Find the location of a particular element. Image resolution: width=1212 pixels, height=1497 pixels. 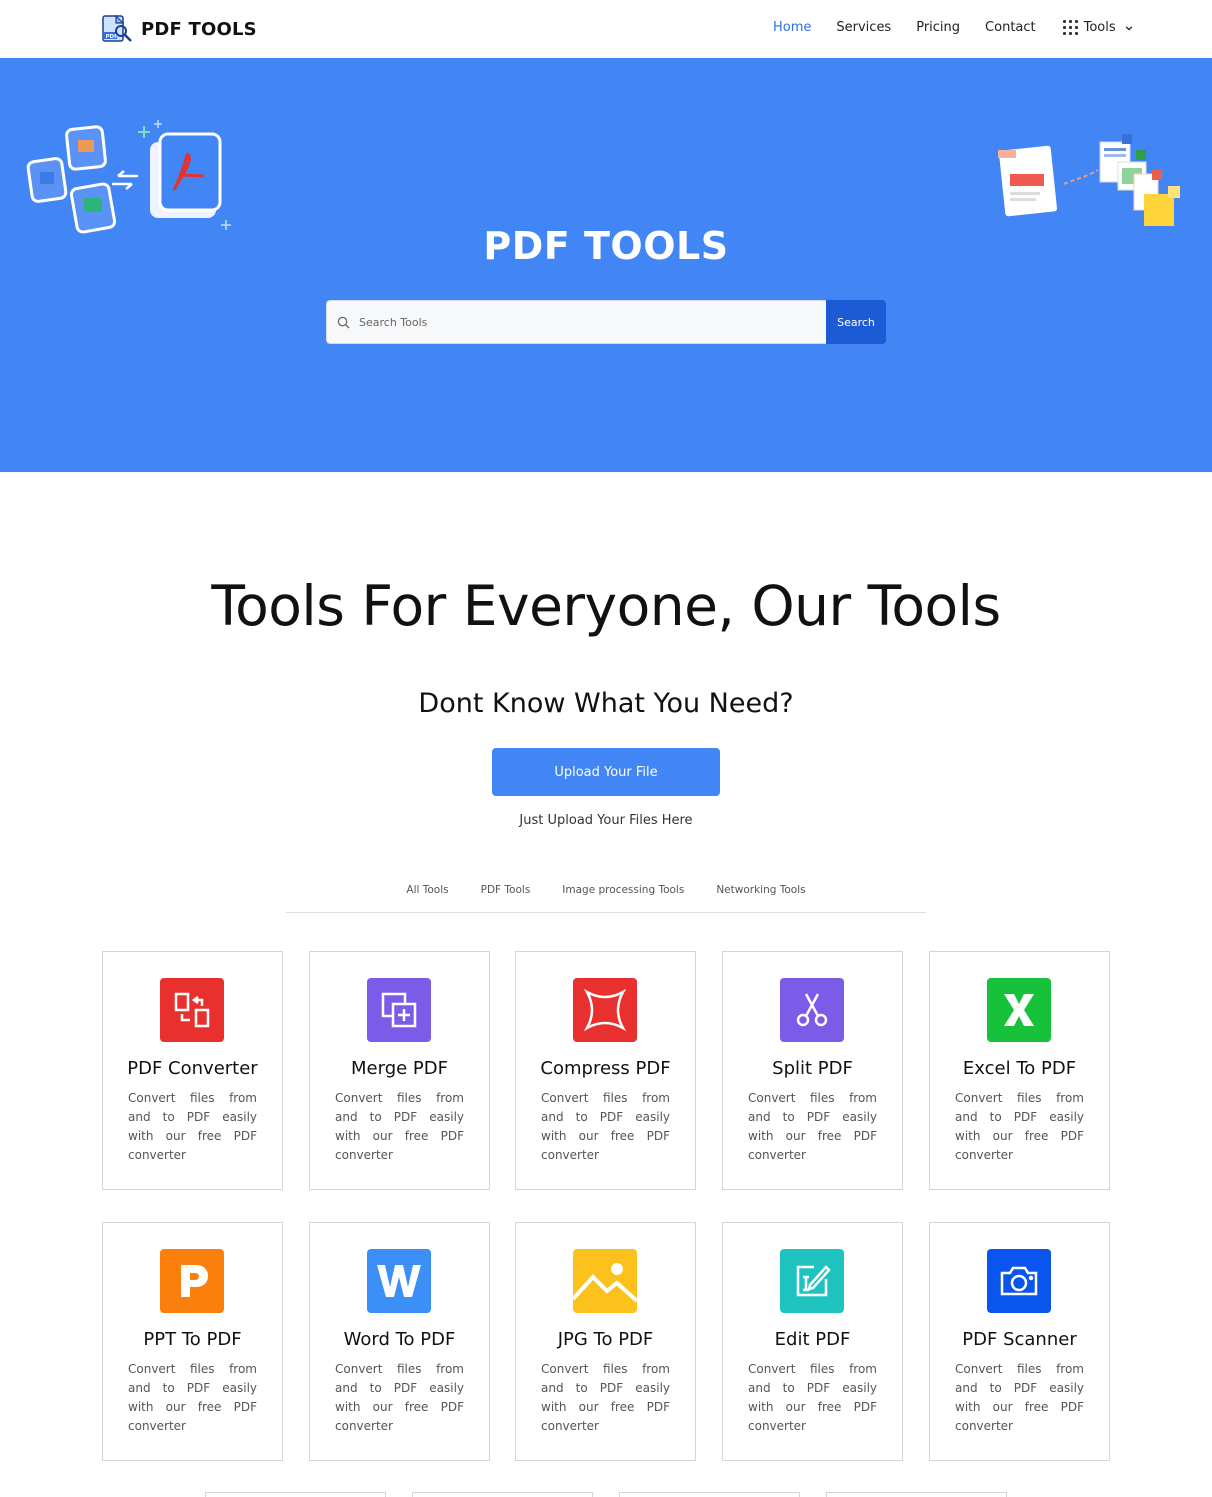

word-icon is located at coordinates (399, 1281).